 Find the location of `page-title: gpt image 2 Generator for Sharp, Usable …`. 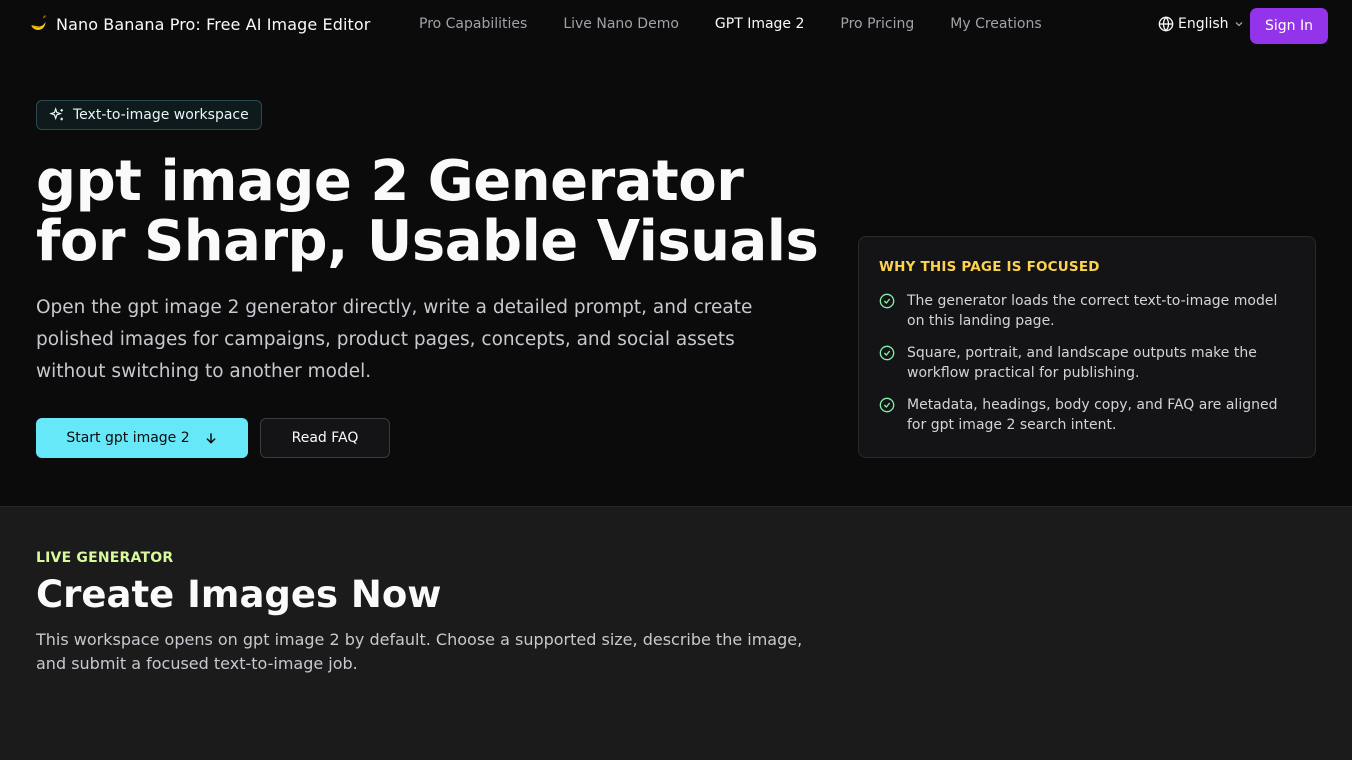

page-title: gpt image 2 Generator for Sharp, Usable … is located at coordinates (436, 212).